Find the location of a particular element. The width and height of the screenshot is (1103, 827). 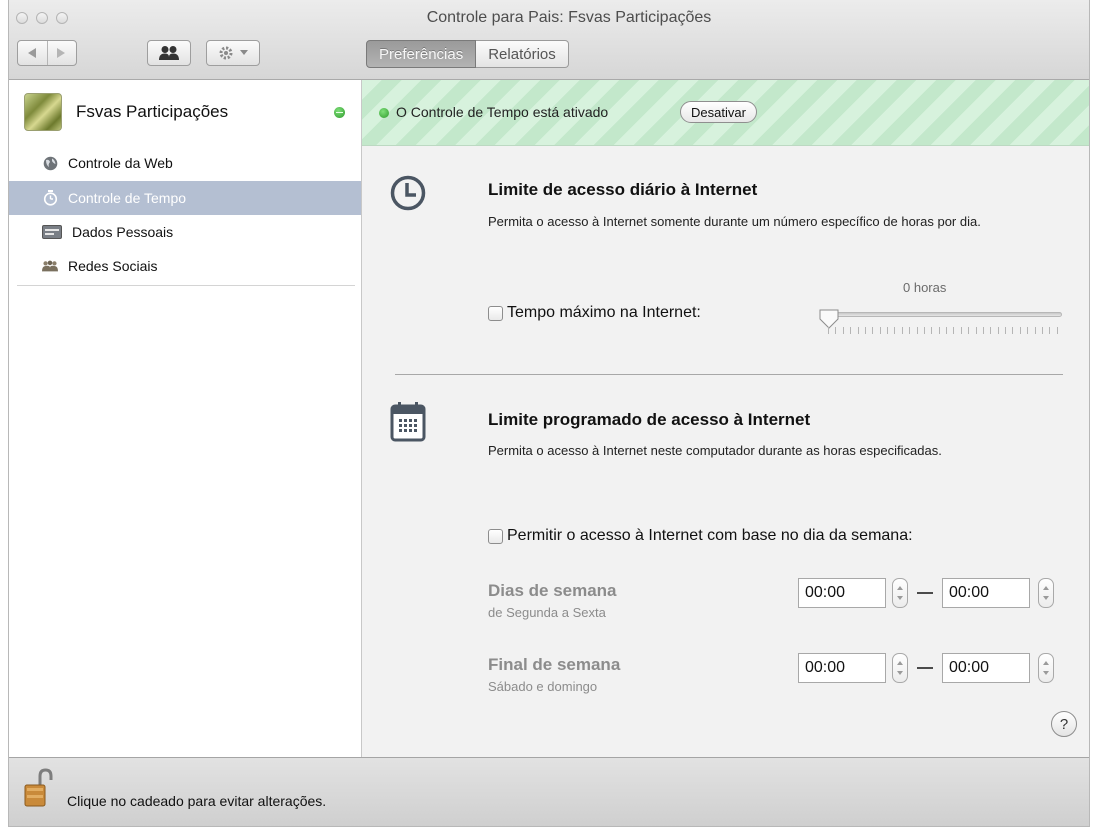

max-time-label: Tempo máximo na Internet: is located at coordinates (604, 312).